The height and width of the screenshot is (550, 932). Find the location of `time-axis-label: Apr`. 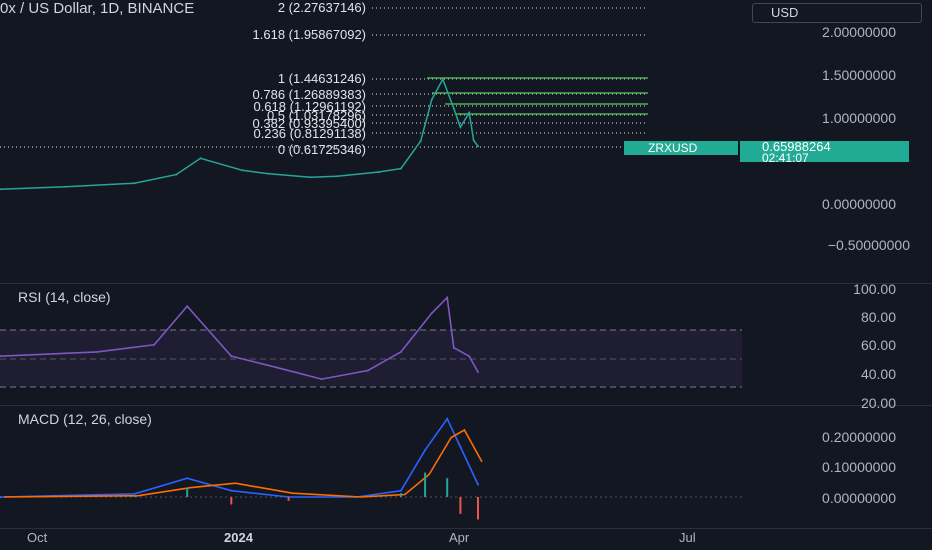

time-axis-label: Apr is located at coordinates (459, 537).